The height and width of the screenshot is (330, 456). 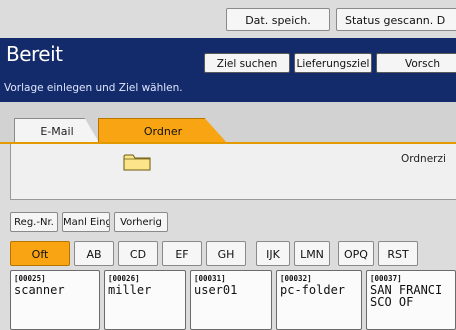 What do you see at coordinates (319, 300) in the screenshot?
I see `destination-entry: [00032] pc-folder` at bounding box center [319, 300].